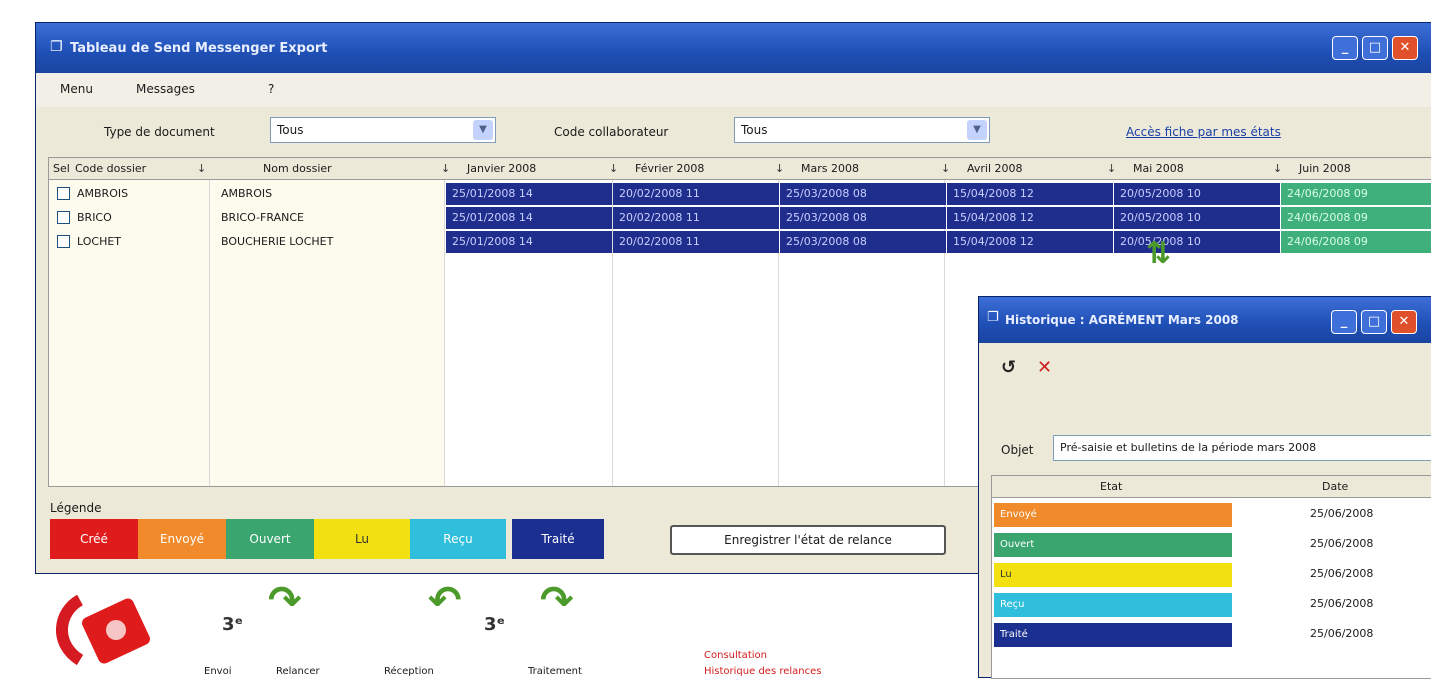  What do you see at coordinates (1203, 132) in the screenshot?
I see `access-link: Accès fiche par mes états` at bounding box center [1203, 132].